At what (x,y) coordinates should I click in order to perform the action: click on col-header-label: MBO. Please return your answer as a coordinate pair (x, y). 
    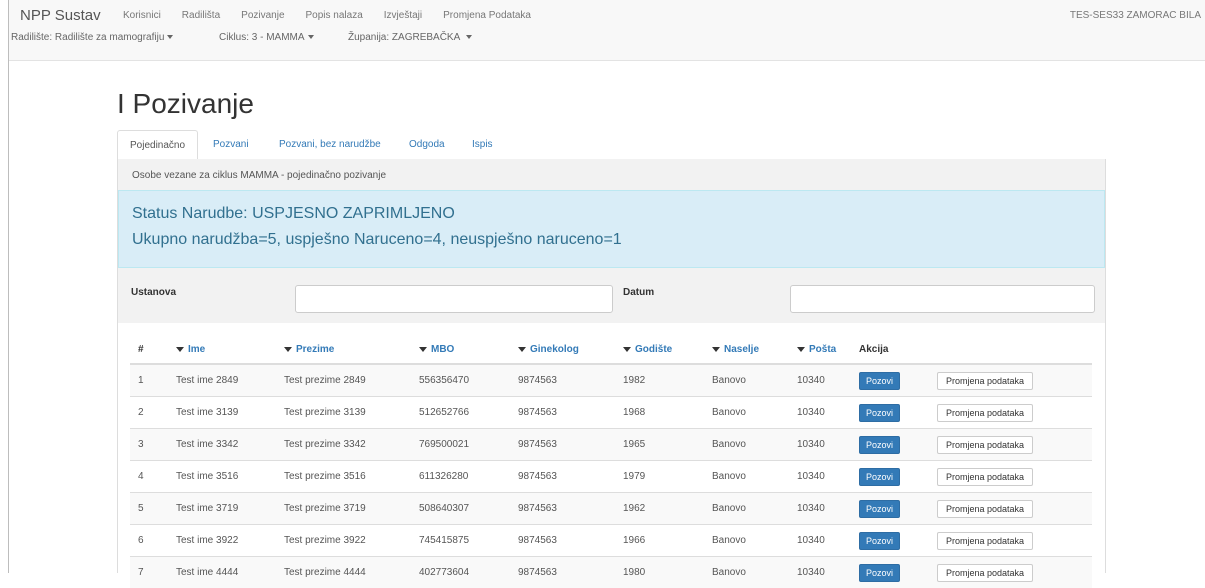
    Looking at the image, I should click on (442, 349).